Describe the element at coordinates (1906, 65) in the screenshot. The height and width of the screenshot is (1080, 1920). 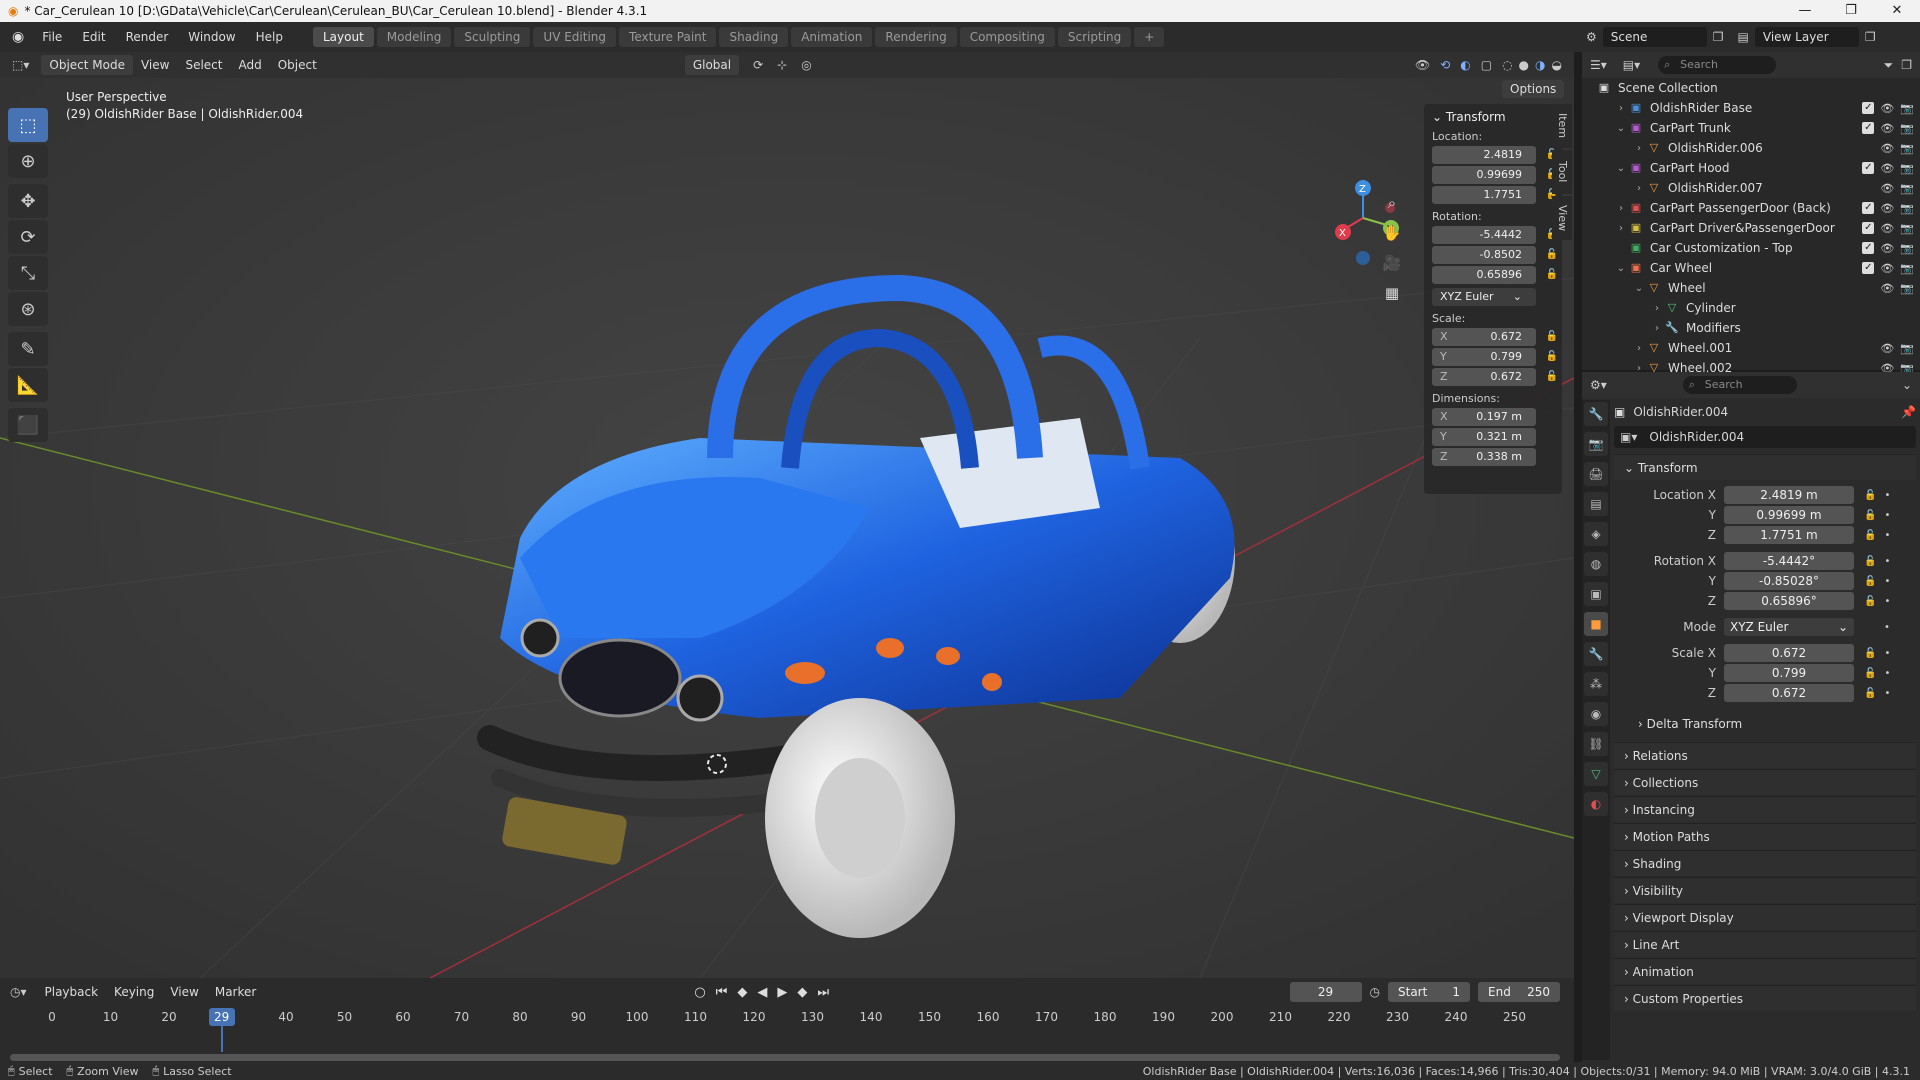
I see `new-collection-icon: ❐` at that location.